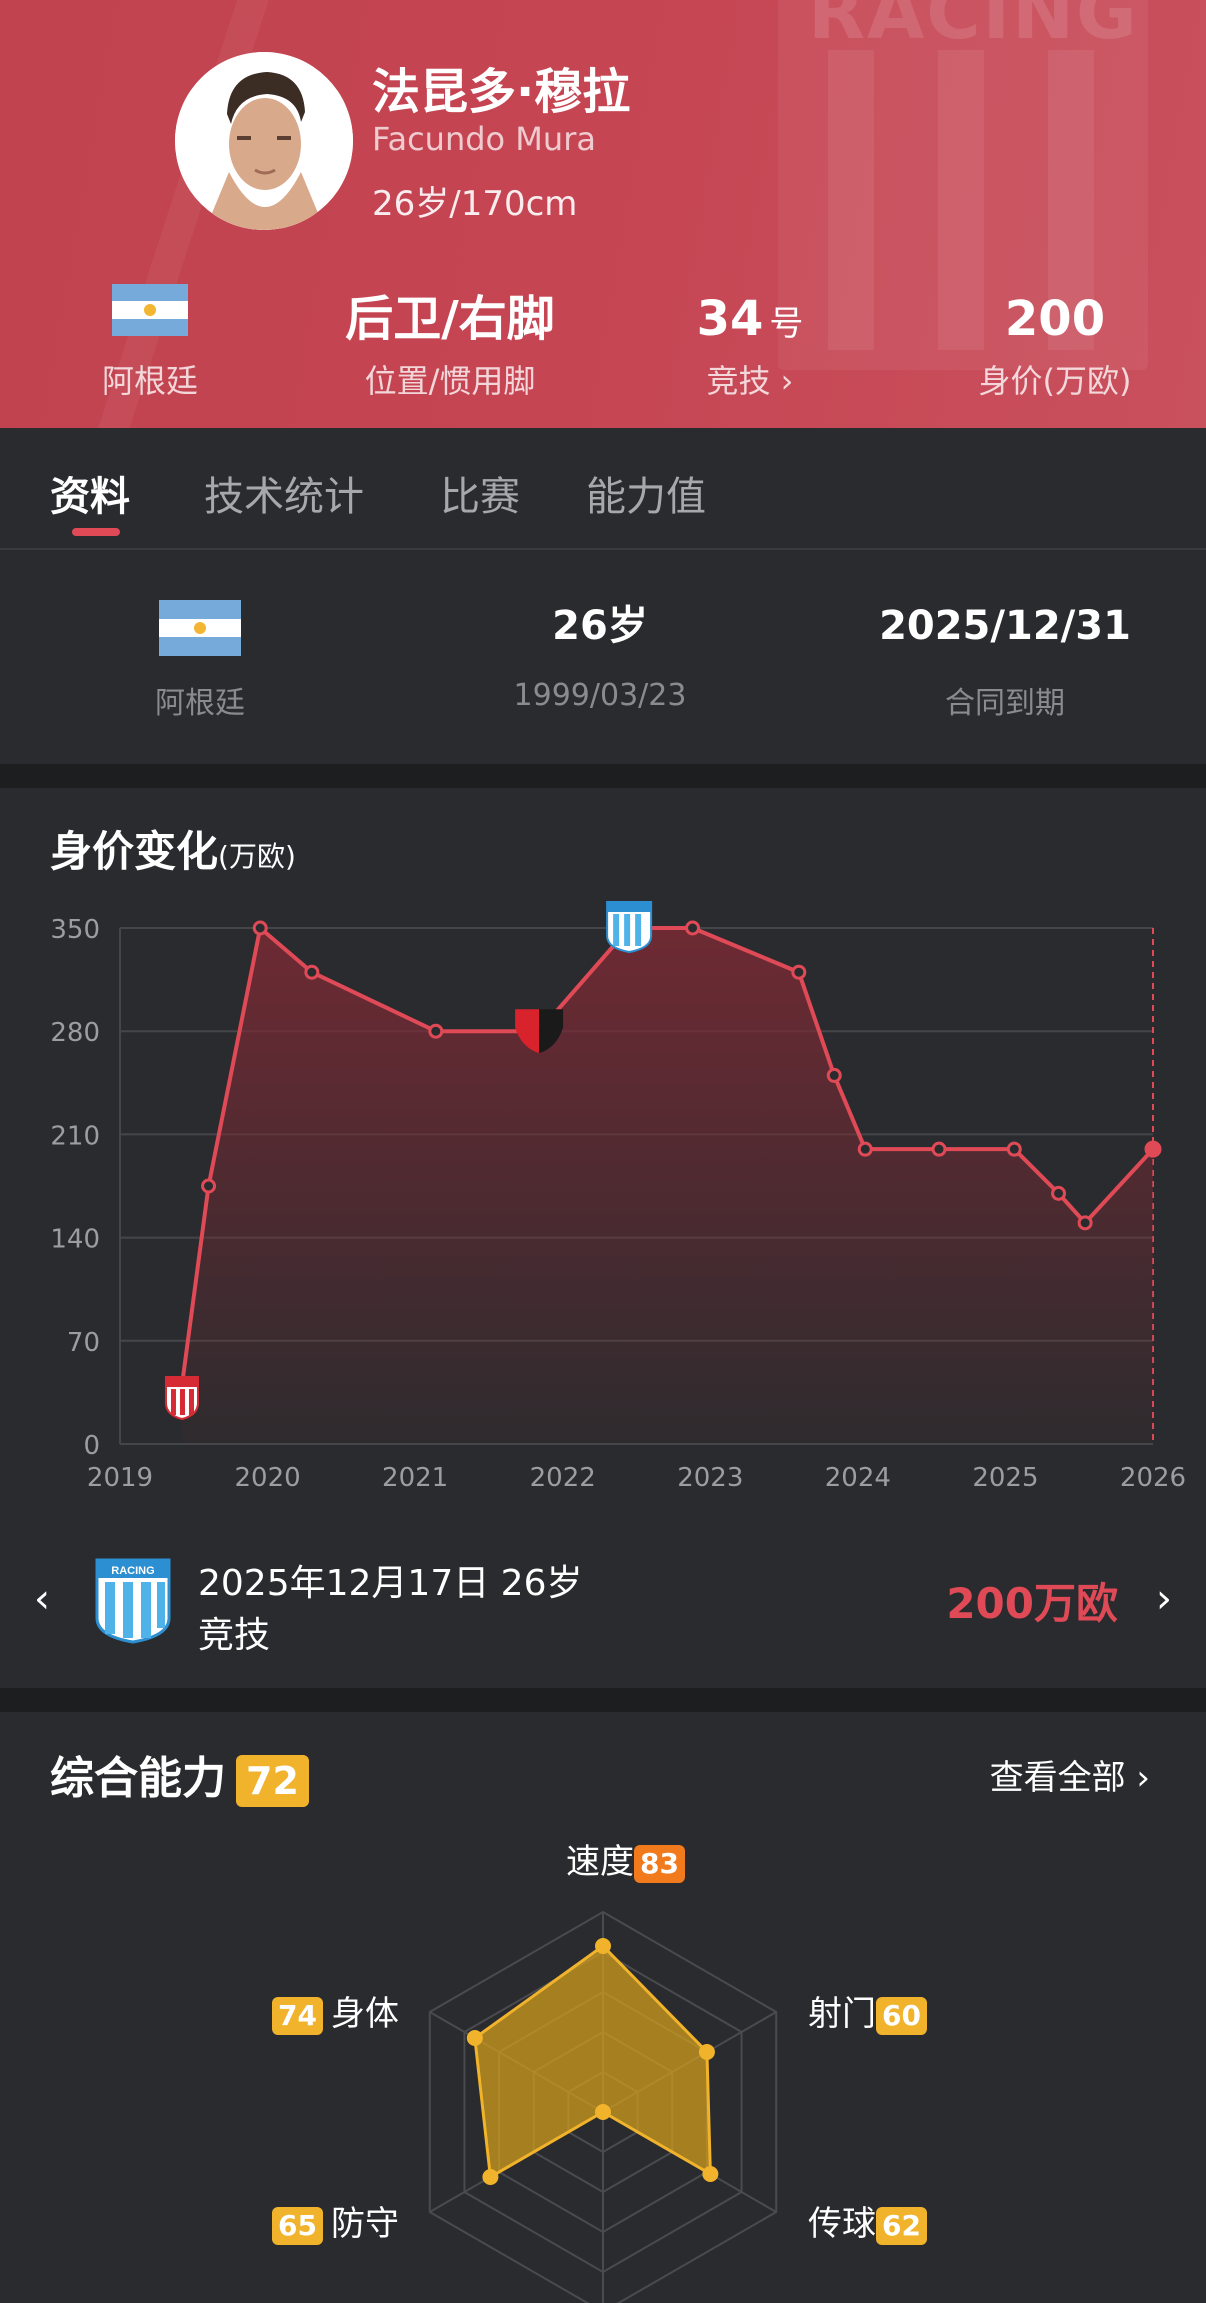 The image size is (1206, 2303). What do you see at coordinates (1032, 1603) in the screenshot?
I see `value-amount: 200万欧` at bounding box center [1032, 1603].